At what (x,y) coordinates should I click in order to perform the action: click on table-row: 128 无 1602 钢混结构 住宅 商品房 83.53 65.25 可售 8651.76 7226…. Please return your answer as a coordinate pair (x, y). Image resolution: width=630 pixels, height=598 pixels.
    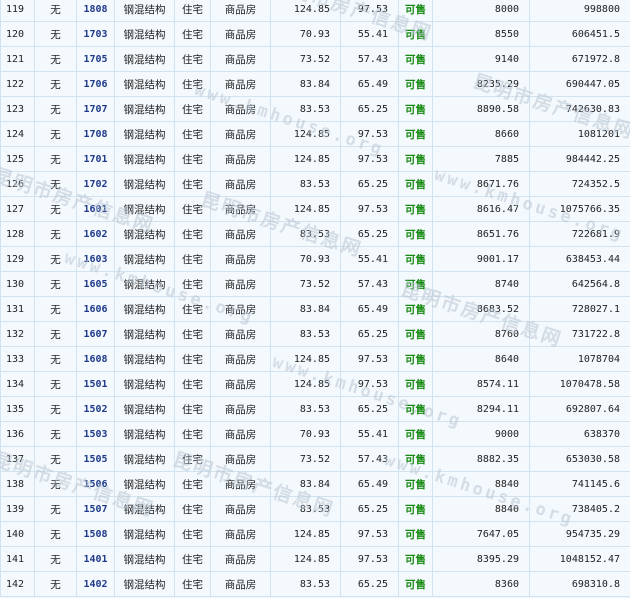
    Looking at the image, I should click on (315, 234).